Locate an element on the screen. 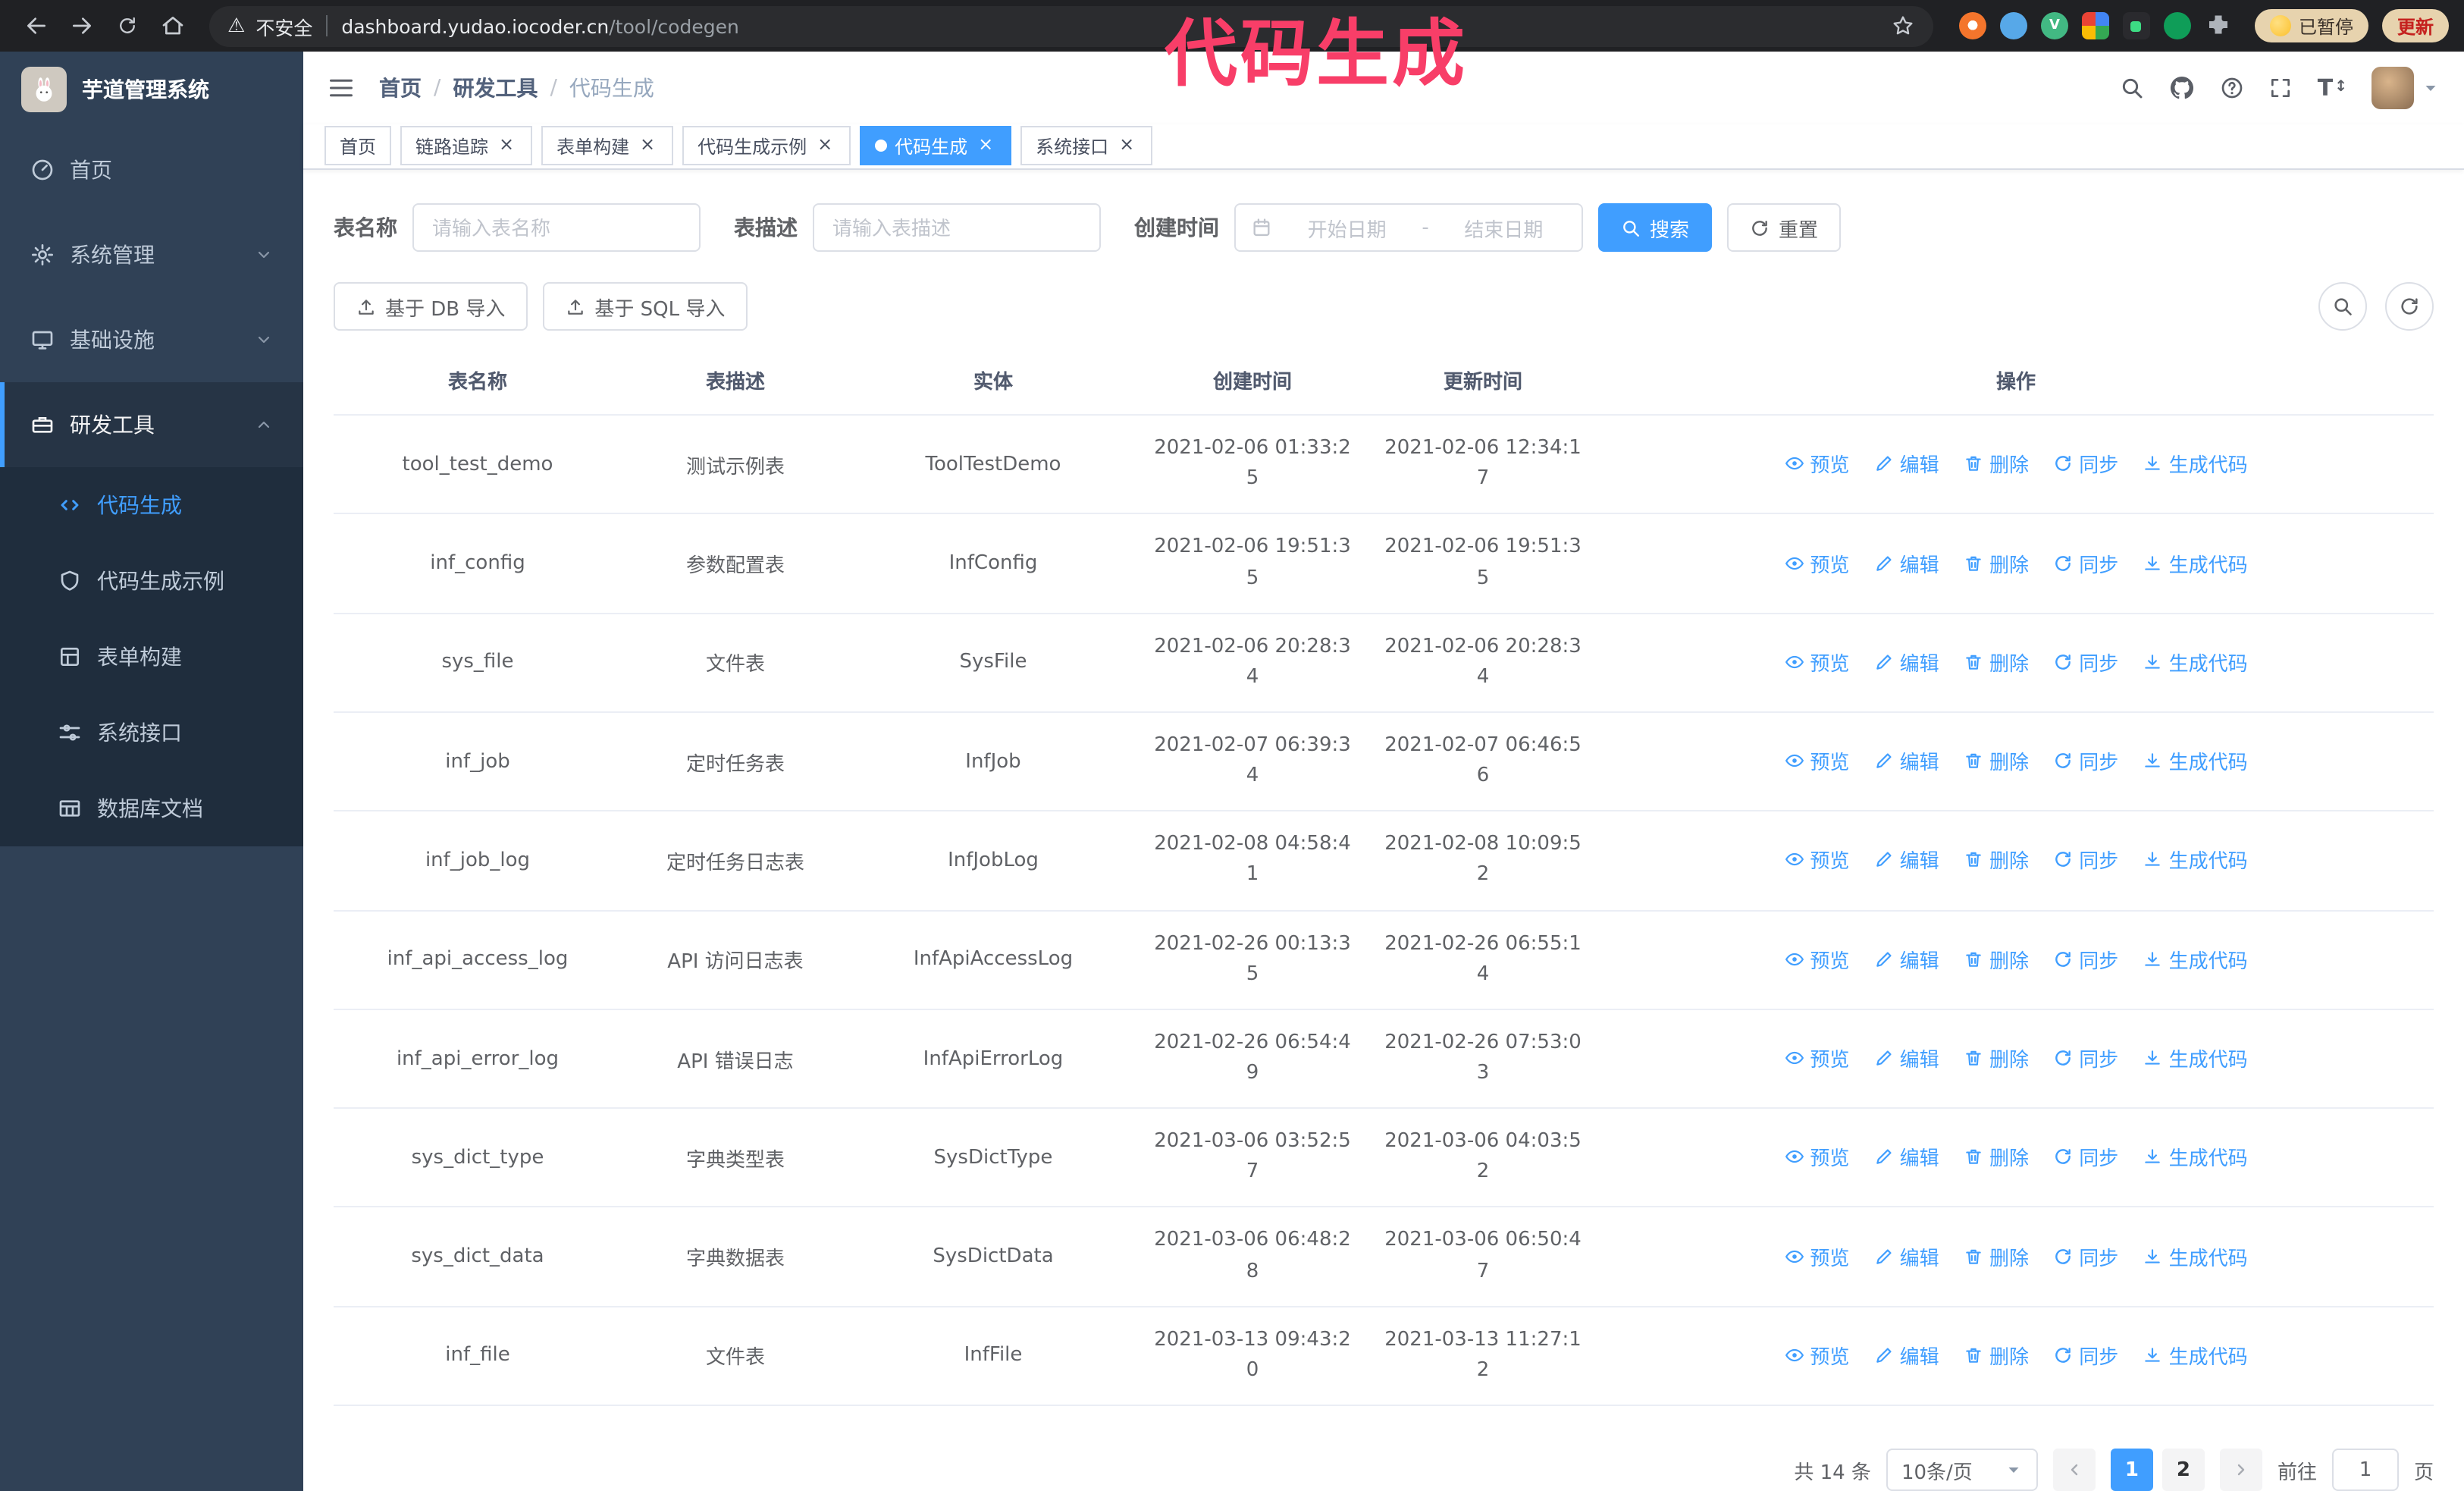 The width and height of the screenshot is (2464, 1491). tab: 链路追踪 × is located at coordinates (467, 146).